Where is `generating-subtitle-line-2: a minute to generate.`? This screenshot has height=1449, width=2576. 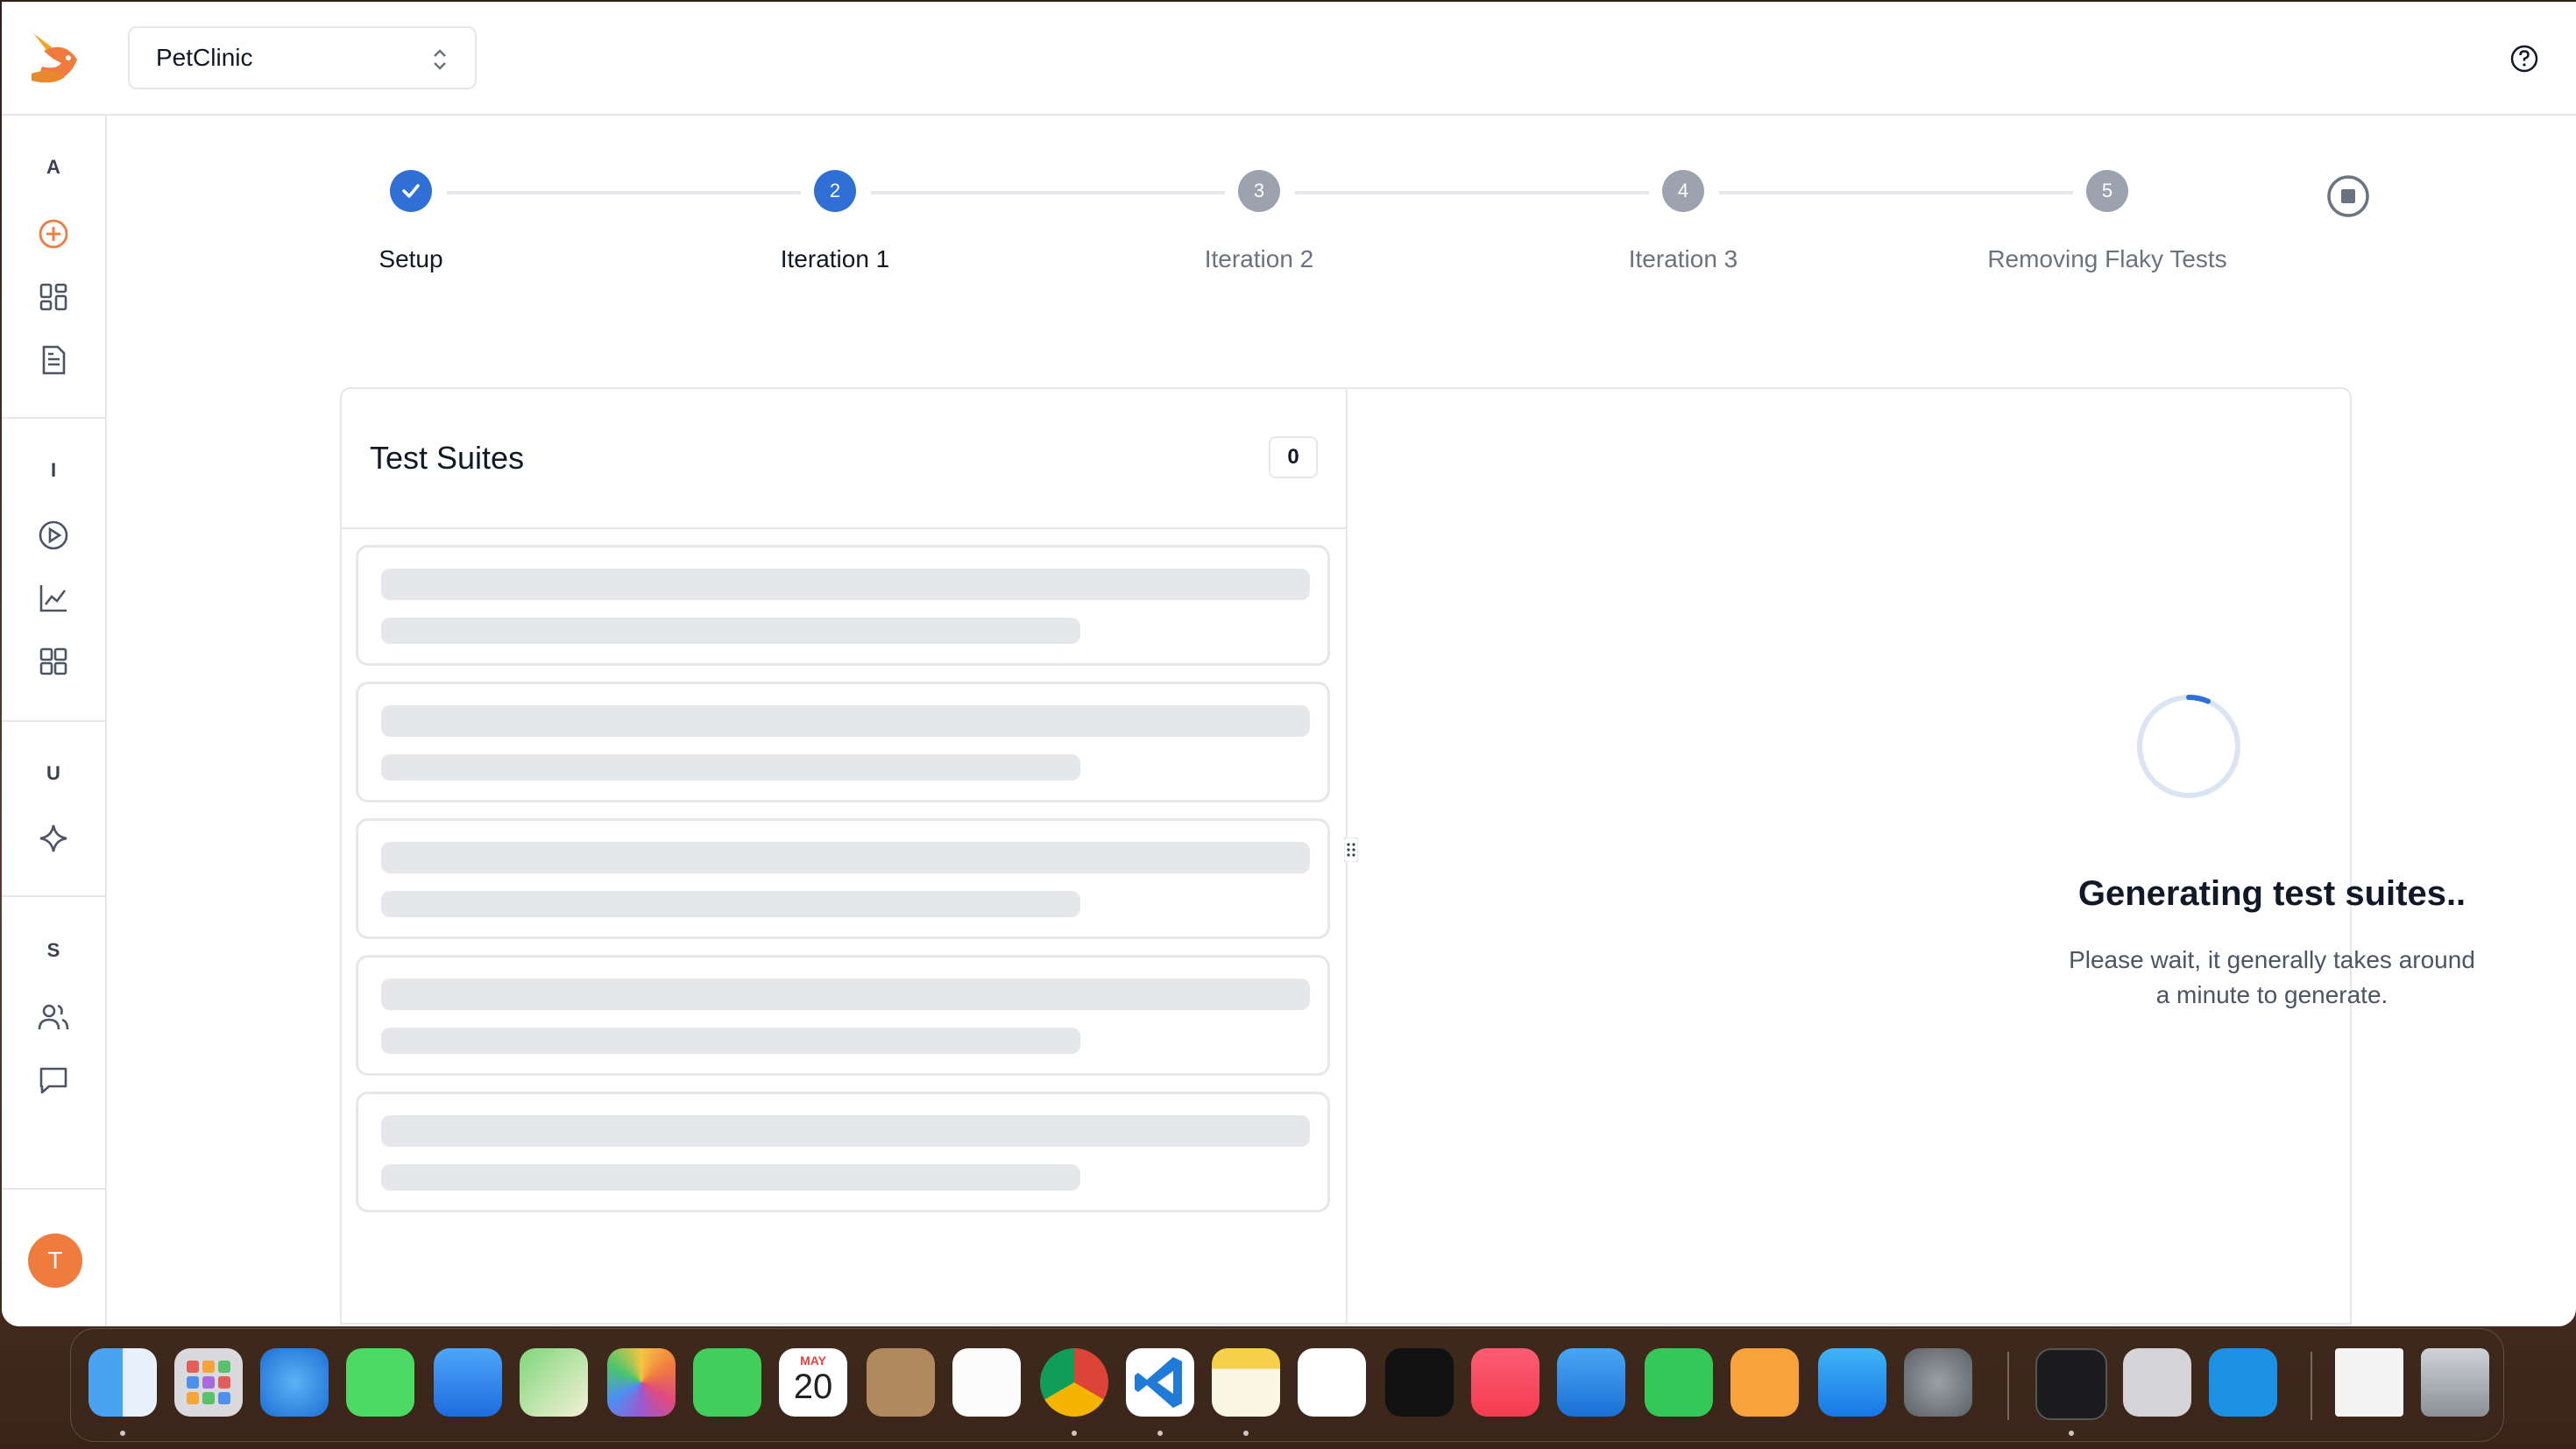 generating-subtitle-line-2: a minute to generate. is located at coordinates (2271, 995).